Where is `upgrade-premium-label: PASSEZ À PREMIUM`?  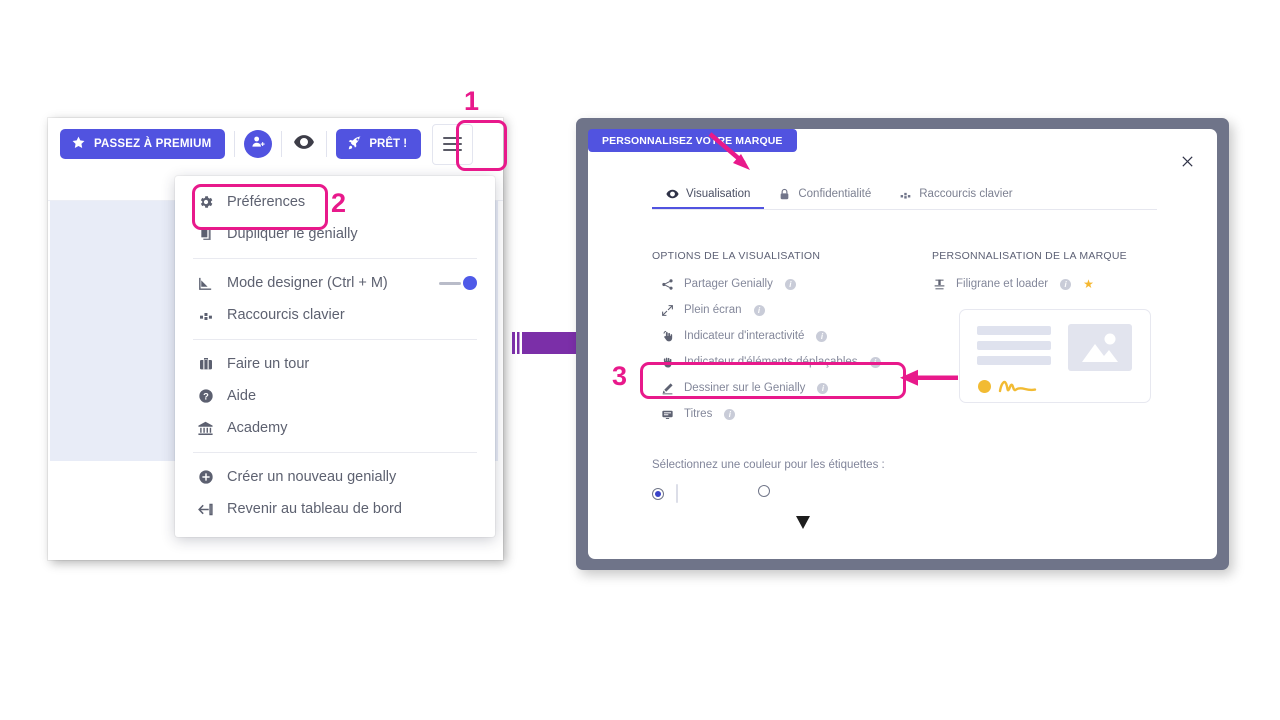 upgrade-premium-label: PASSEZ À PREMIUM is located at coordinates (153, 144).